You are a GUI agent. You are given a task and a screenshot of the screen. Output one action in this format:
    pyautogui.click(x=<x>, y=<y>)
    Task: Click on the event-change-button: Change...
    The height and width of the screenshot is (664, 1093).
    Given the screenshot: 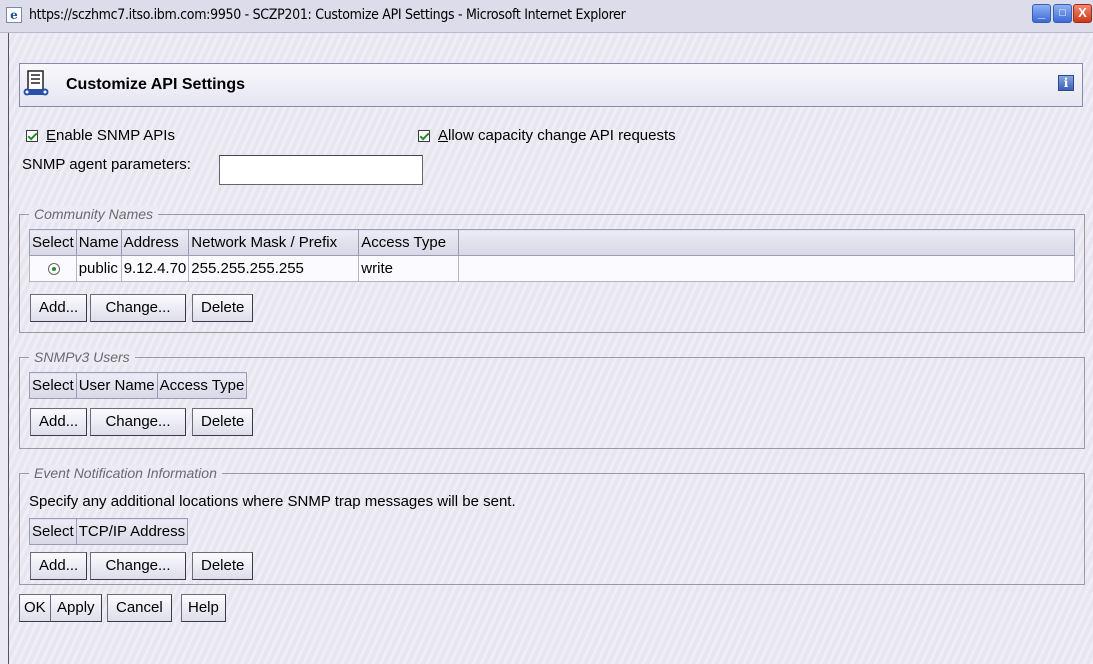 What is the action you would take?
    pyautogui.click(x=138, y=566)
    